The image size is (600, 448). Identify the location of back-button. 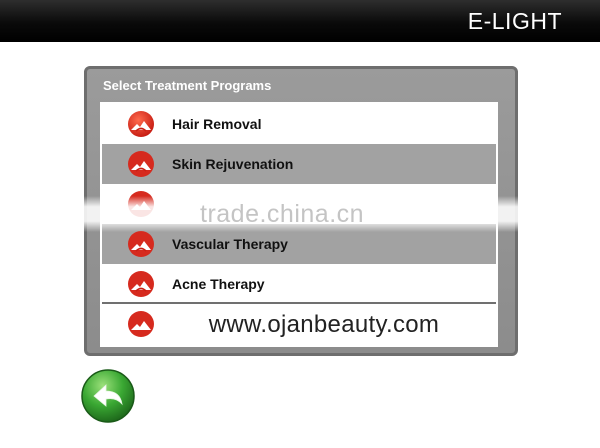
(108, 396).